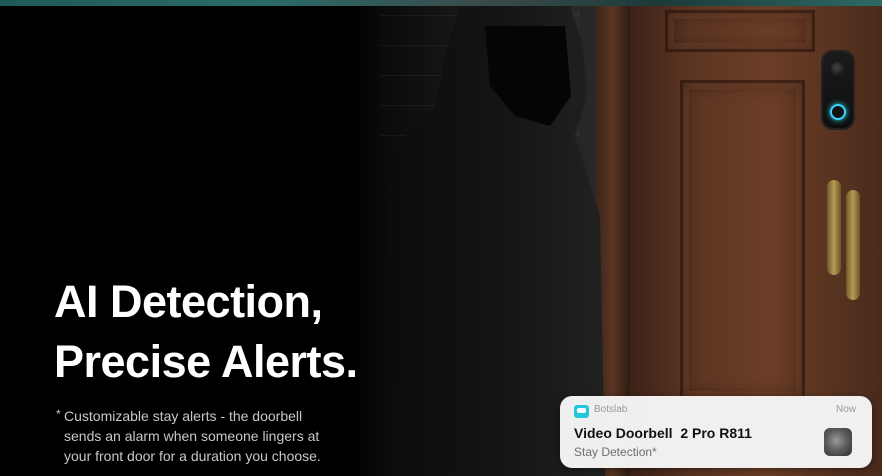 The width and height of the screenshot is (882, 476). Describe the element at coordinates (740, 31) in the screenshot. I see `door-panel-top` at that location.